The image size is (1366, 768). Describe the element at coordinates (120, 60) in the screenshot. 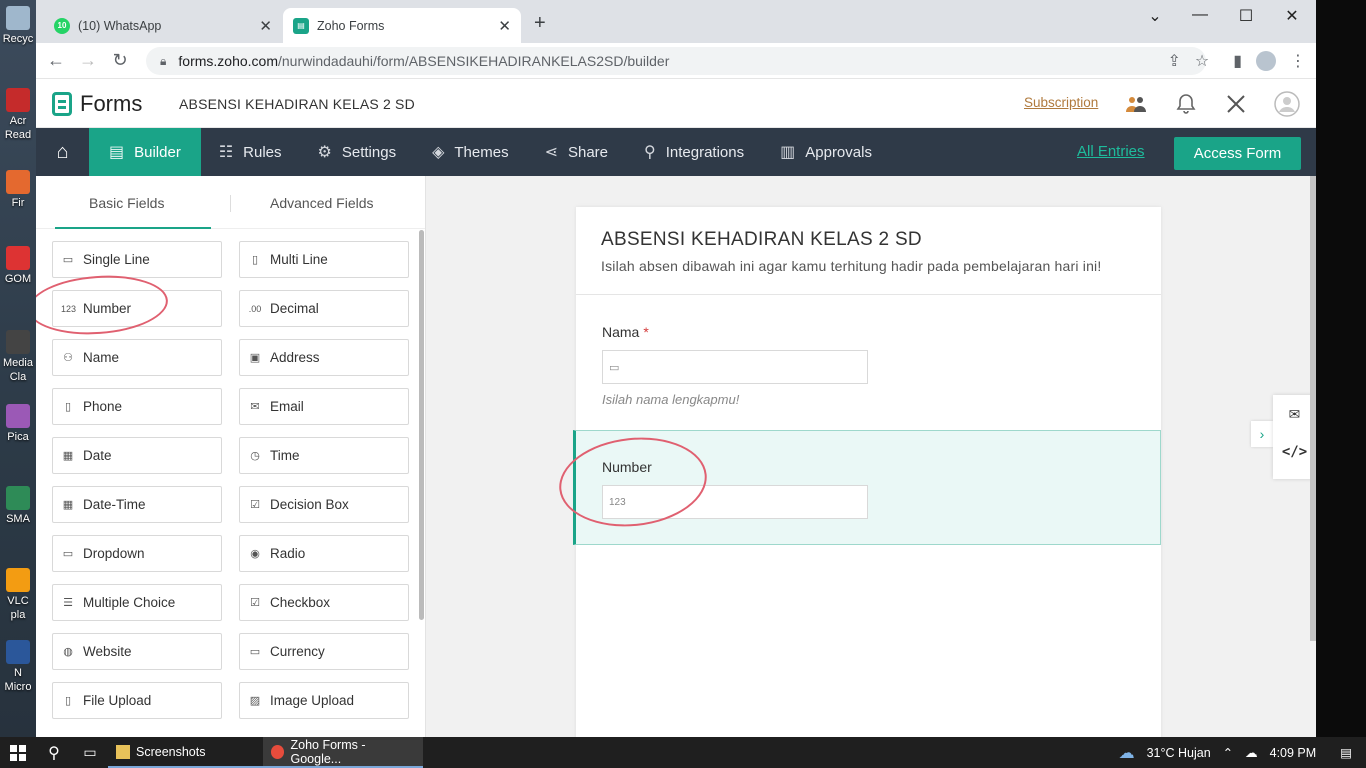

I see `reload-icon: ↻` at that location.